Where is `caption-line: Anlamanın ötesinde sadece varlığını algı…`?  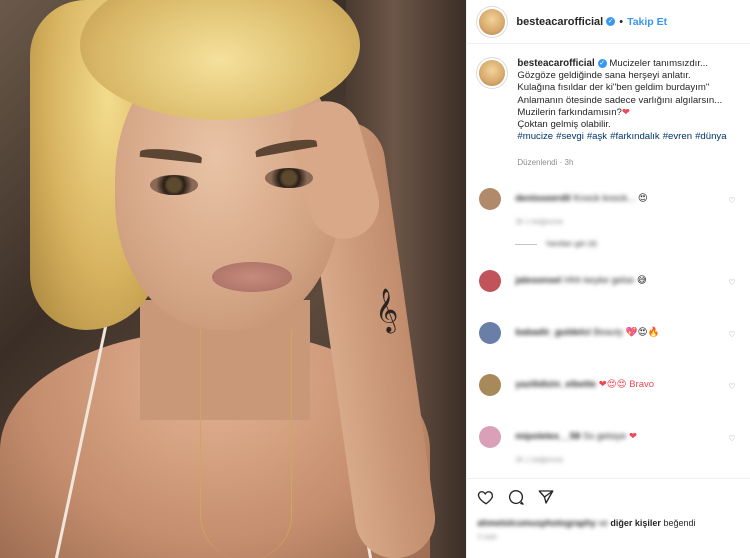 caption-line: Anlamanın ötesinde sadece varlığını algı… is located at coordinates (620, 100).